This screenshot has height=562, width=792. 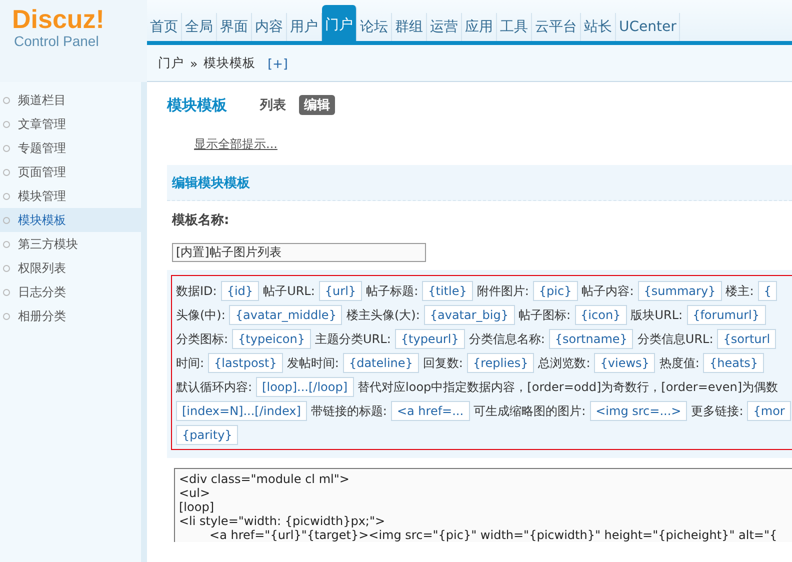 What do you see at coordinates (556, 27) in the screenshot?
I see `nav-tab: 云平台` at bounding box center [556, 27].